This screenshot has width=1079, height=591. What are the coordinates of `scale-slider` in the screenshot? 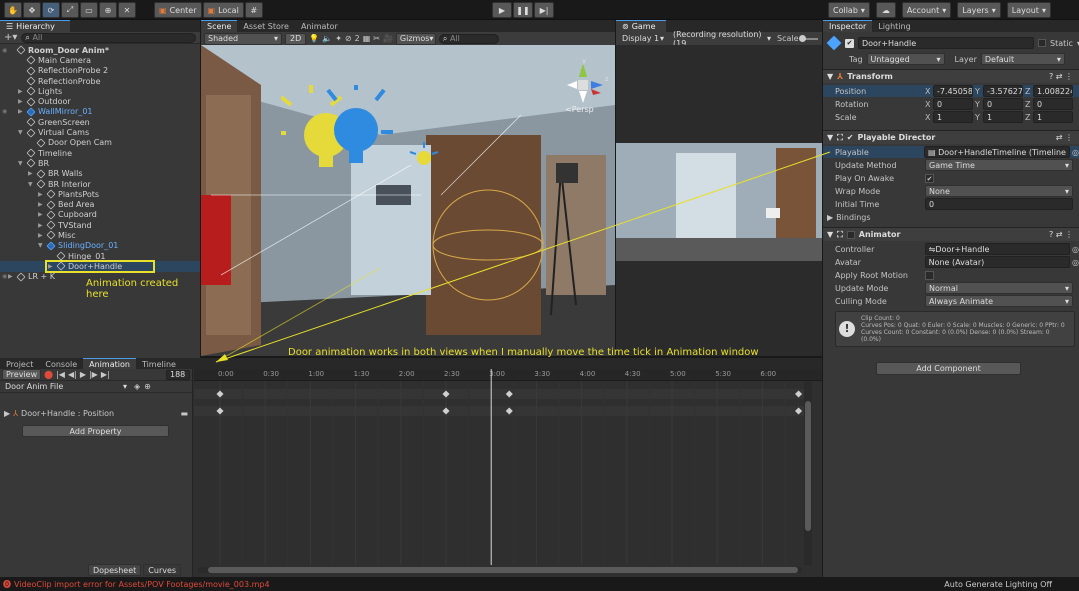 It's located at (808, 38).